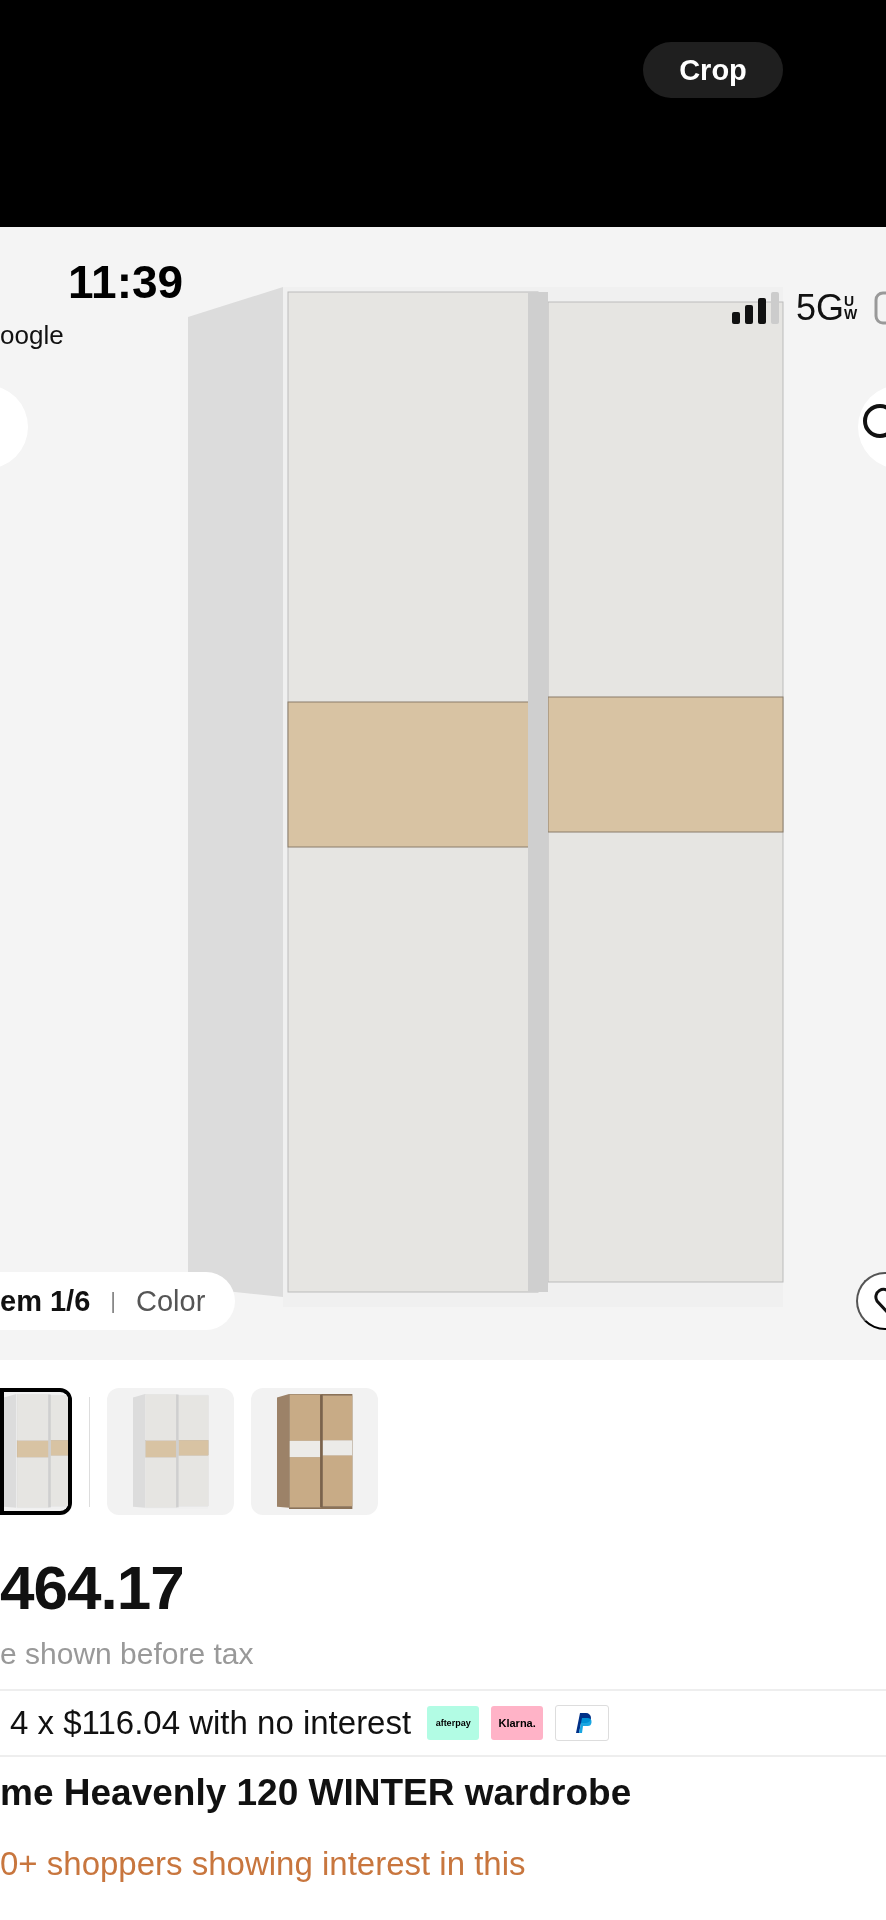  I want to click on color-label: Color, so click(171, 1301).